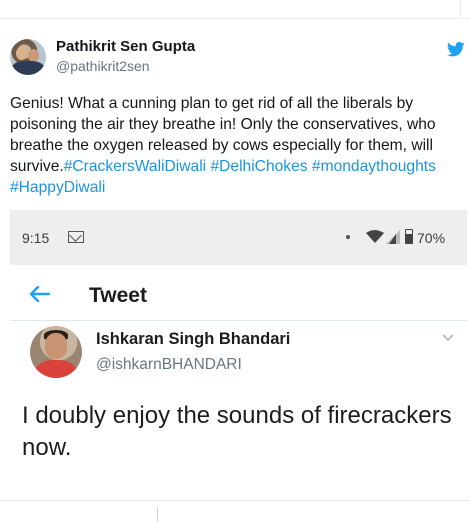  Describe the element at coordinates (56, 352) in the screenshot. I see `inner-author-avatar` at that location.